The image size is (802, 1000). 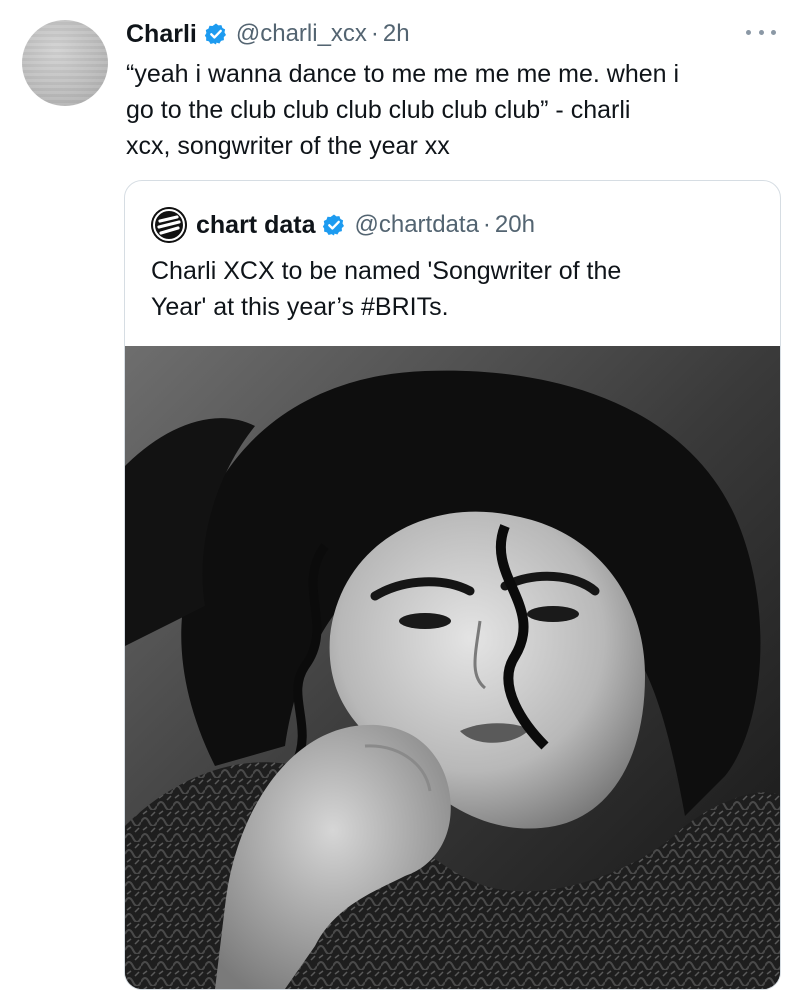 What do you see at coordinates (761, 32) in the screenshot?
I see `more-options-icon` at bounding box center [761, 32].